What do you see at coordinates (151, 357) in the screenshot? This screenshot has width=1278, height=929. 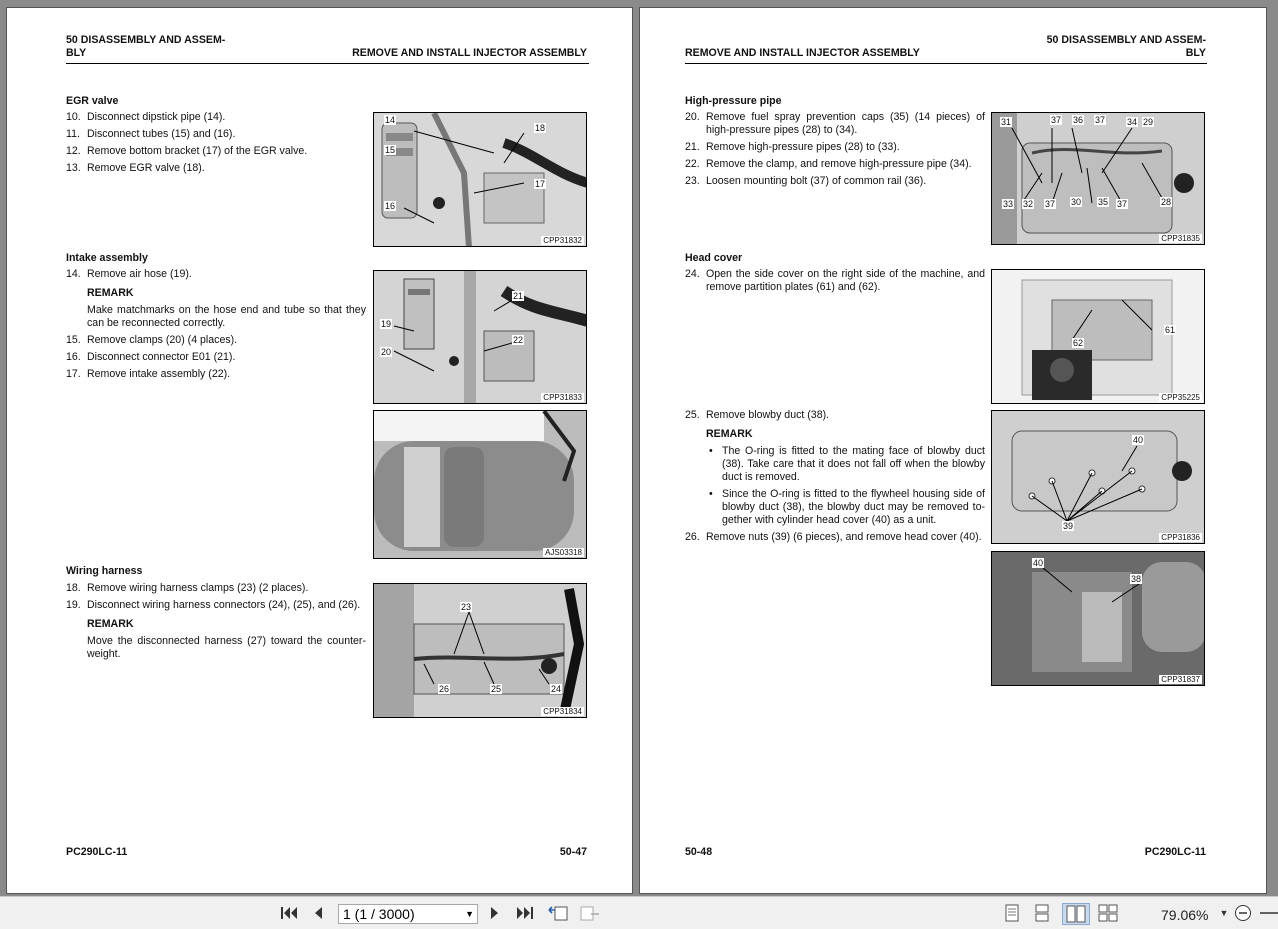 I see `step-item: 16. Disconnect connector E01 (21).` at bounding box center [151, 357].